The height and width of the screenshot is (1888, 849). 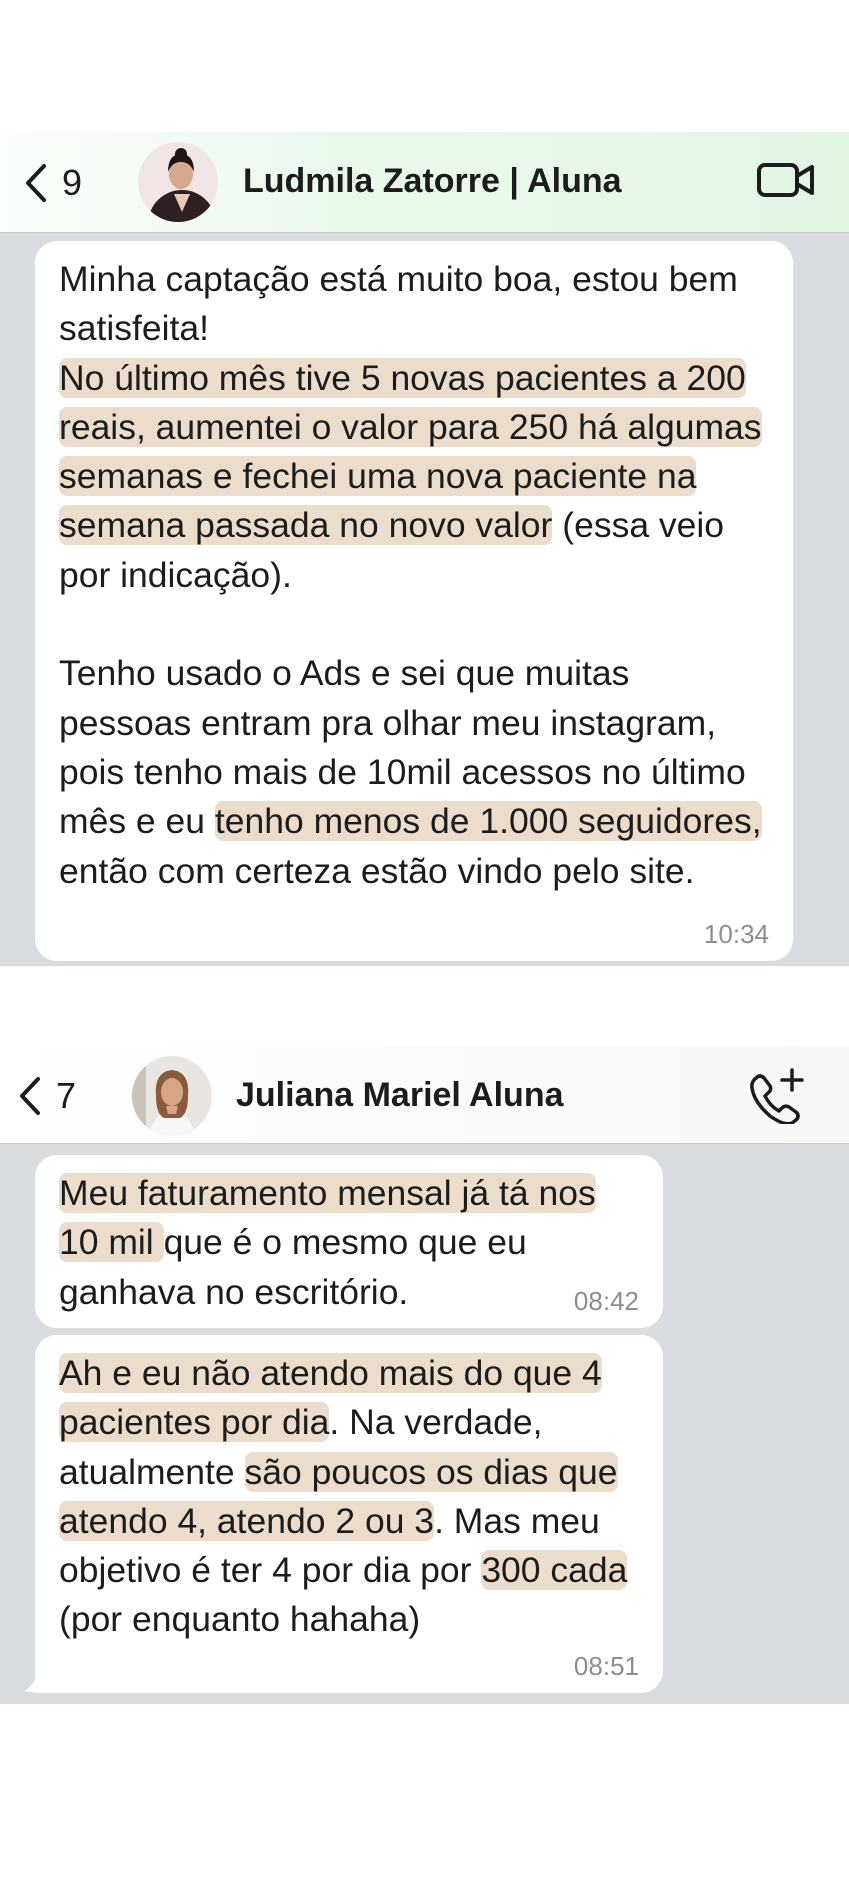 What do you see at coordinates (554, 1570) in the screenshot?
I see `highlighted-text: 300 cada` at bounding box center [554, 1570].